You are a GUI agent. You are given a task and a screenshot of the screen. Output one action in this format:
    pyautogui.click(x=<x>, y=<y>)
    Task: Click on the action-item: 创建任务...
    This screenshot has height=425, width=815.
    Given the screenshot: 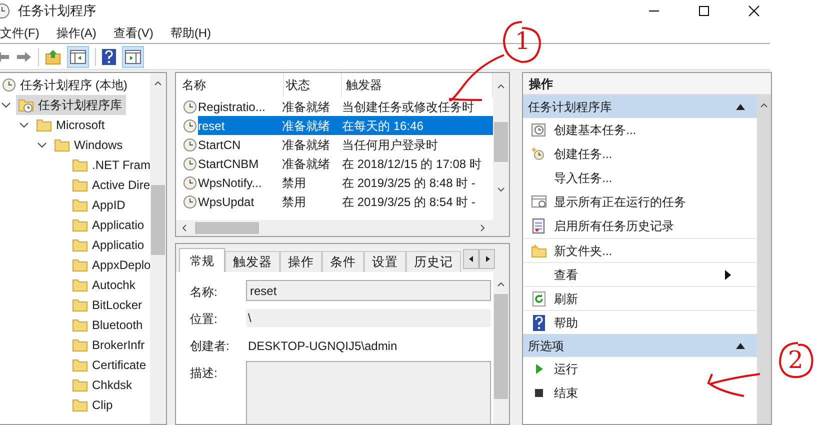 What is the action you would take?
    pyautogui.click(x=640, y=154)
    